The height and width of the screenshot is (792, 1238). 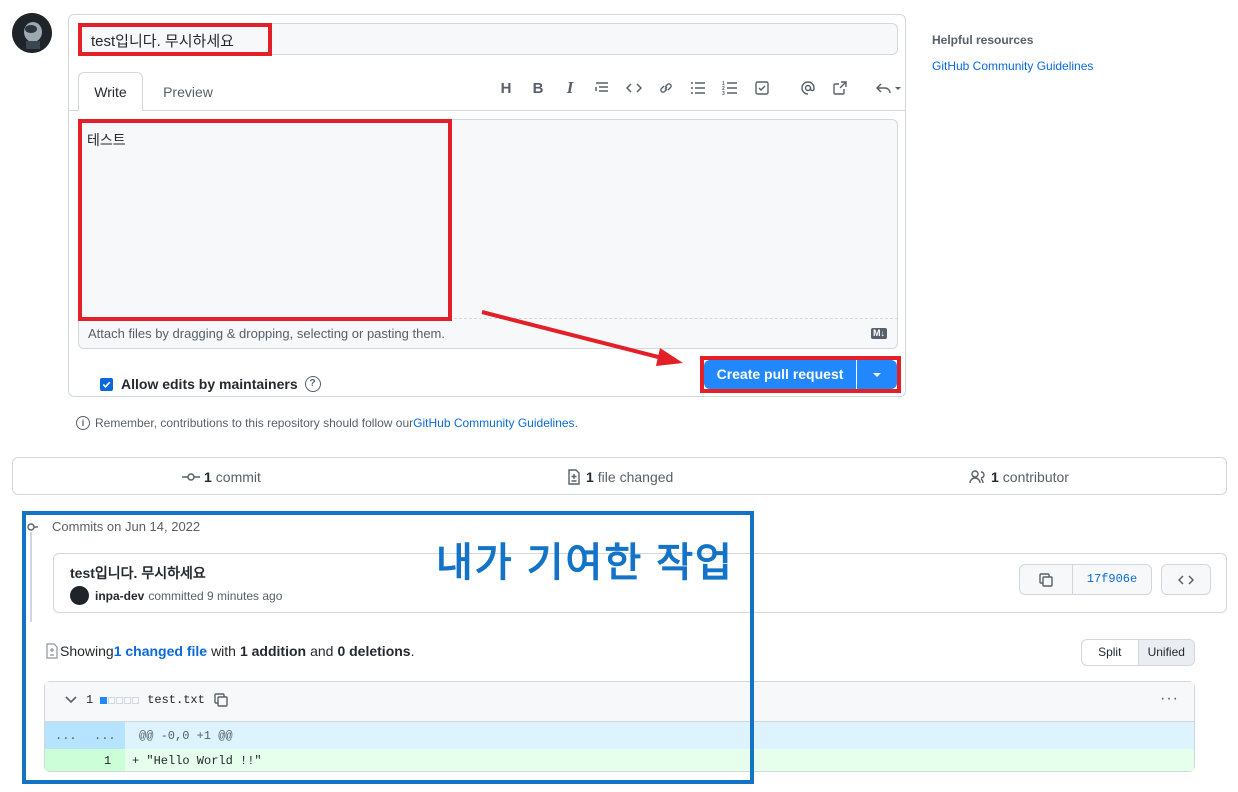 What do you see at coordinates (808, 88) in the screenshot?
I see `mention-icon` at bounding box center [808, 88].